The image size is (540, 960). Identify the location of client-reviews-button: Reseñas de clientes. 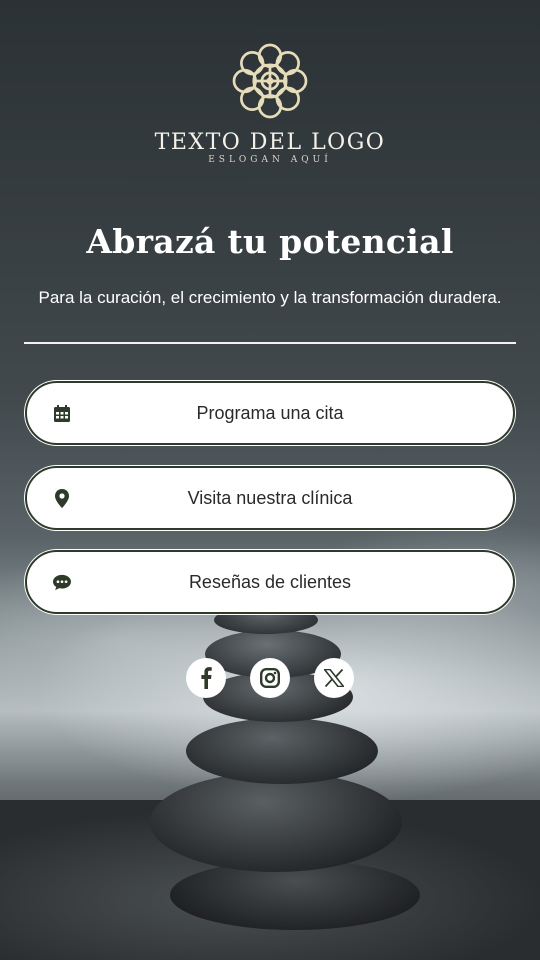
(270, 582).